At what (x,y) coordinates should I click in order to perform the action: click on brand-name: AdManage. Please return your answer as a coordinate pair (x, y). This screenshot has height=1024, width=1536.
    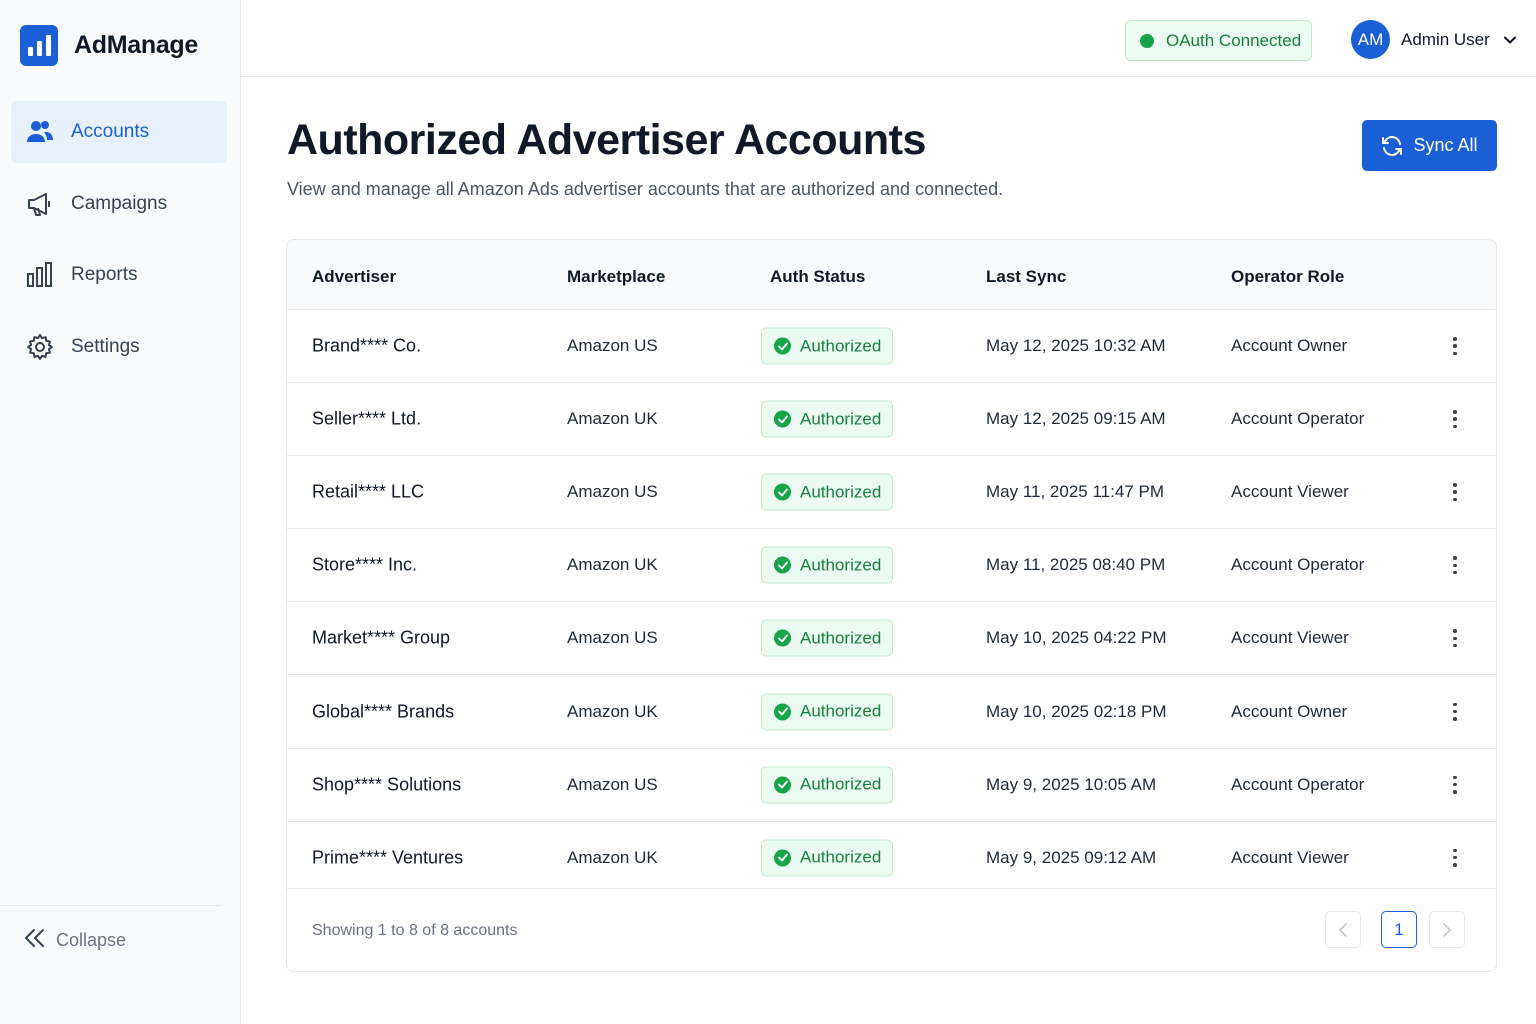
    Looking at the image, I should click on (136, 45).